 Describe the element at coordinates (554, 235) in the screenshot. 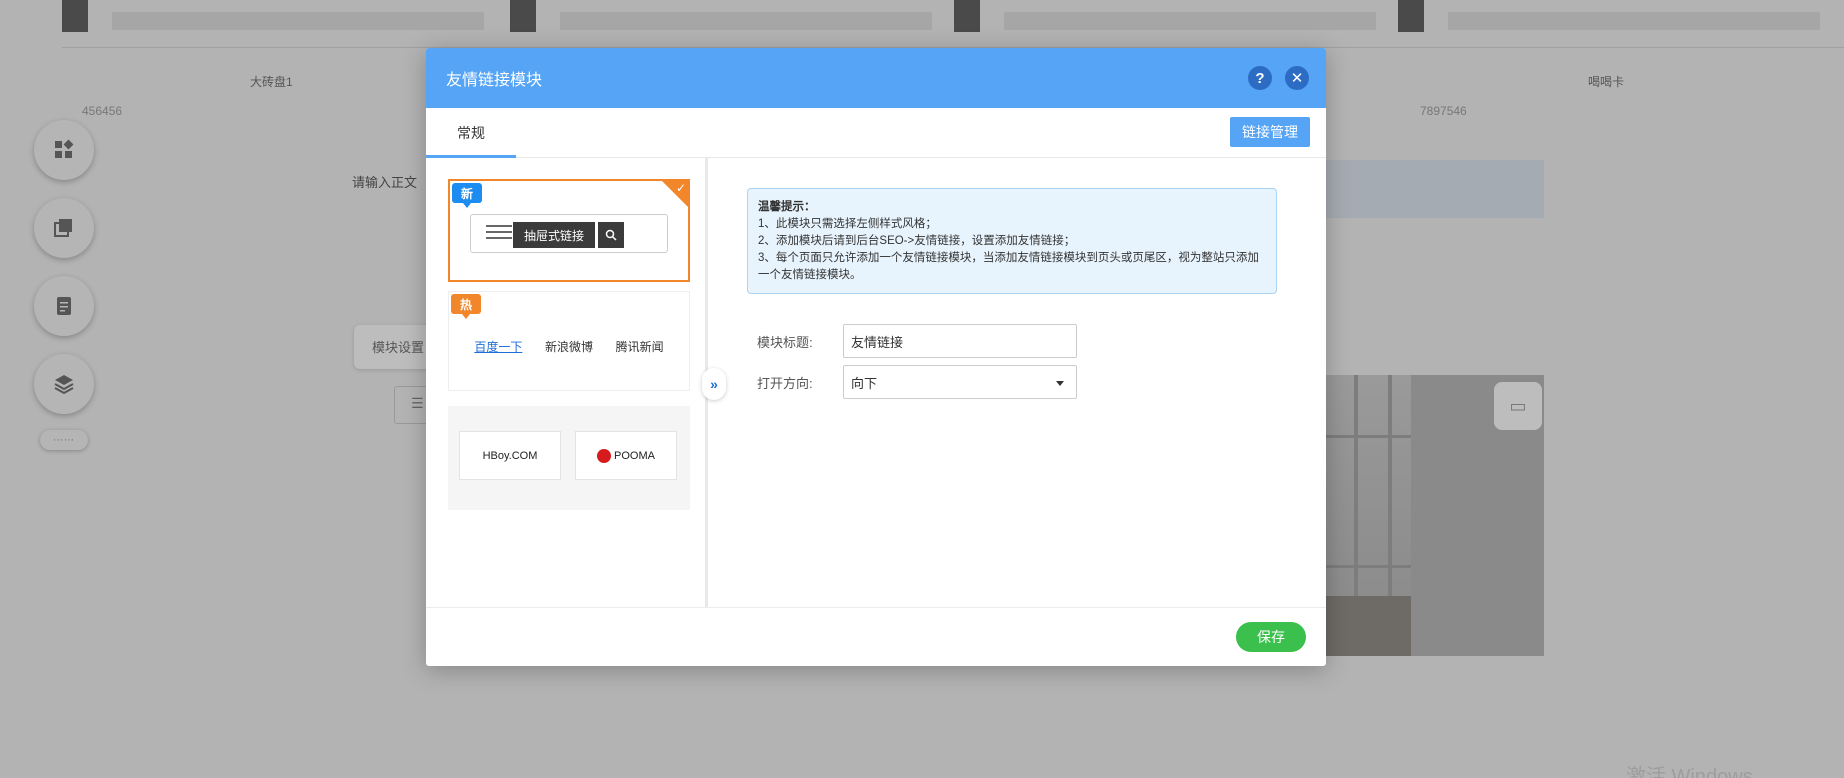

I see `drawer-label: 抽屉式链接` at that location.